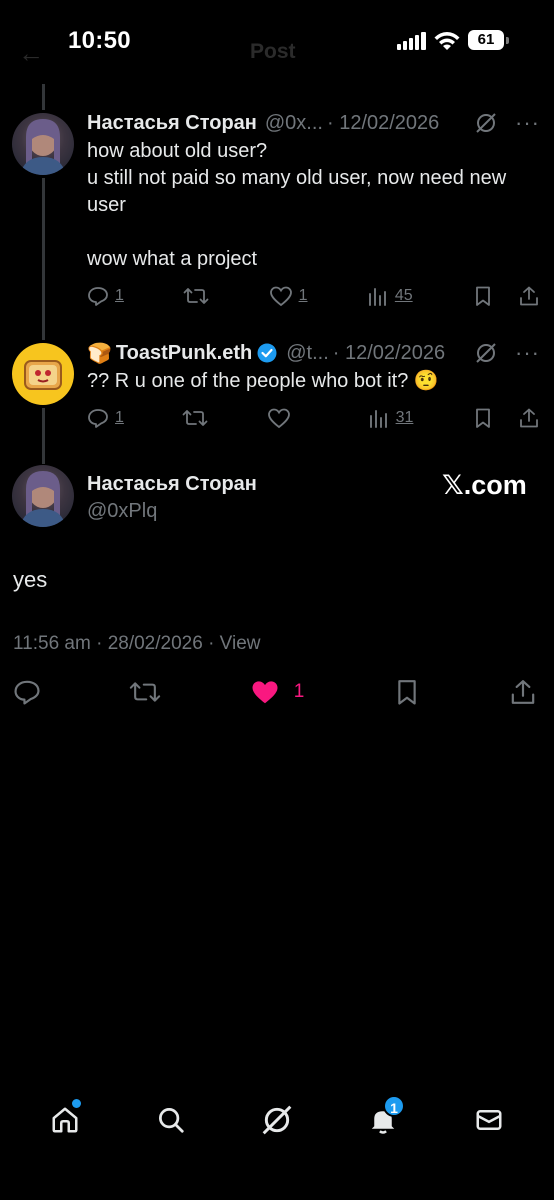 This screenshot has width=554, height=1200. I want to click on tweet-actions: 1 31, so click(313, 418).